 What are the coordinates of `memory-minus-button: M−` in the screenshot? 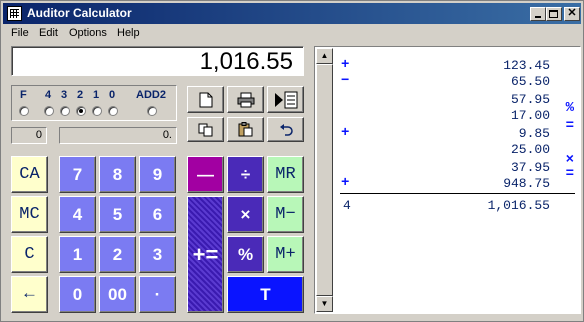 It's located at (285, 214).